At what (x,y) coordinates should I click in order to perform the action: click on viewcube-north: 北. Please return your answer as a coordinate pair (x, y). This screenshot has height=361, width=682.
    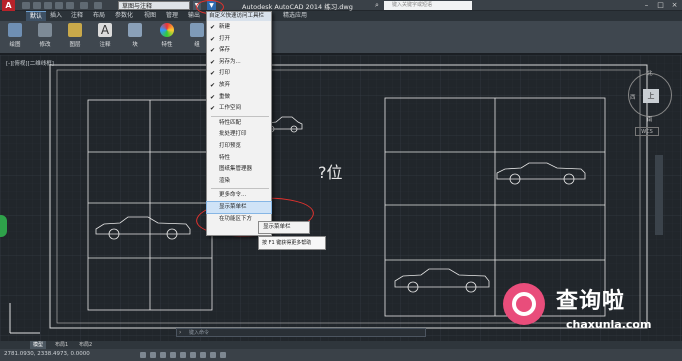
    Looking at the image, I should click on (650, 73).